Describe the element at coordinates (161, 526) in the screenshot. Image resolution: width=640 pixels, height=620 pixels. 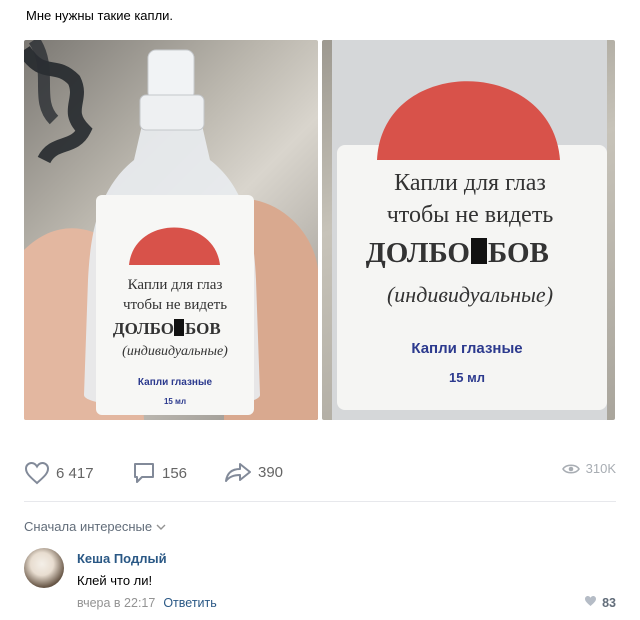
I see `chevron-down-icon` at that location.